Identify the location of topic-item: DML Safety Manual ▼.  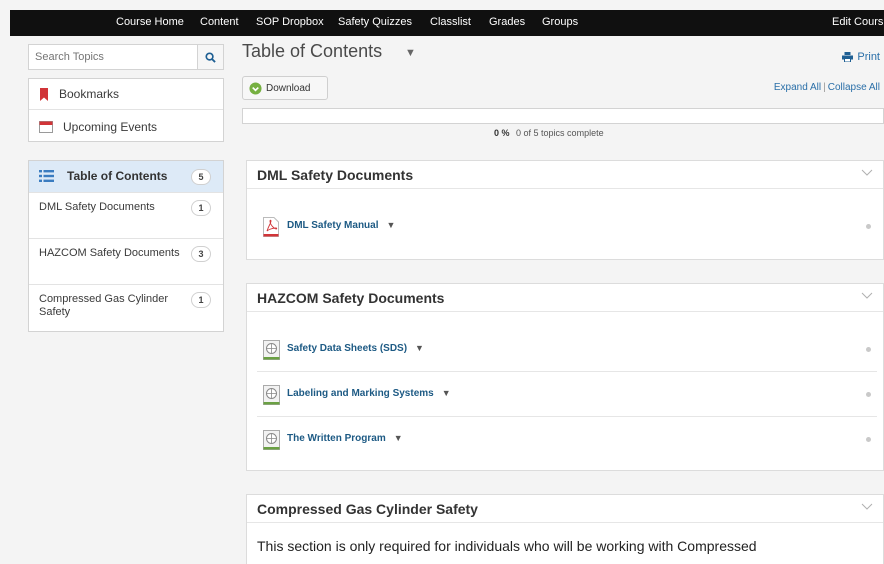
(567, 227).